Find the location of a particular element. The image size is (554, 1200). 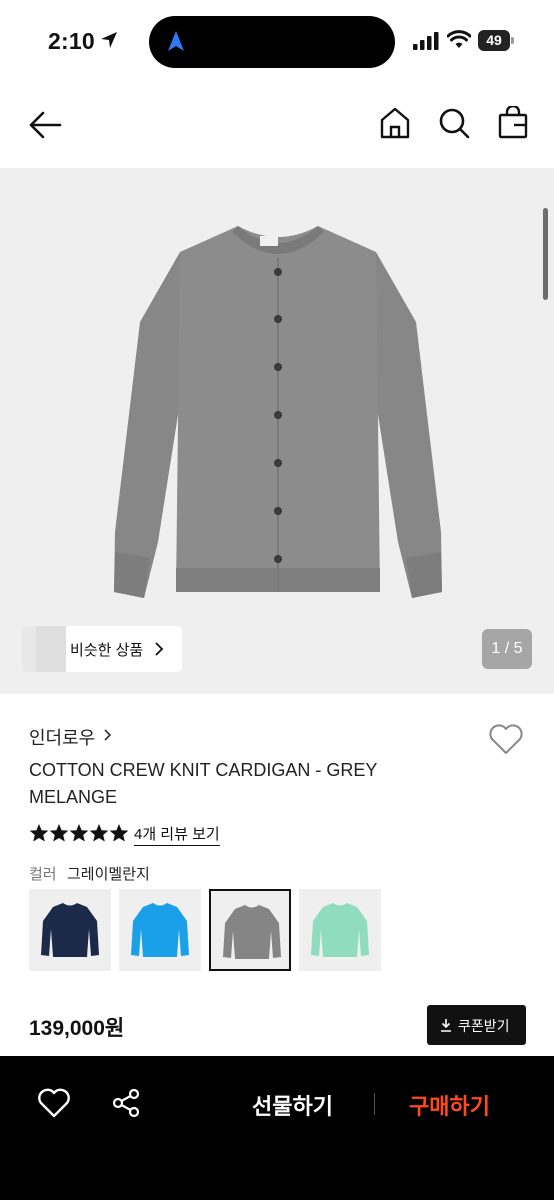

search-icon is located at coordinates (454, 123).